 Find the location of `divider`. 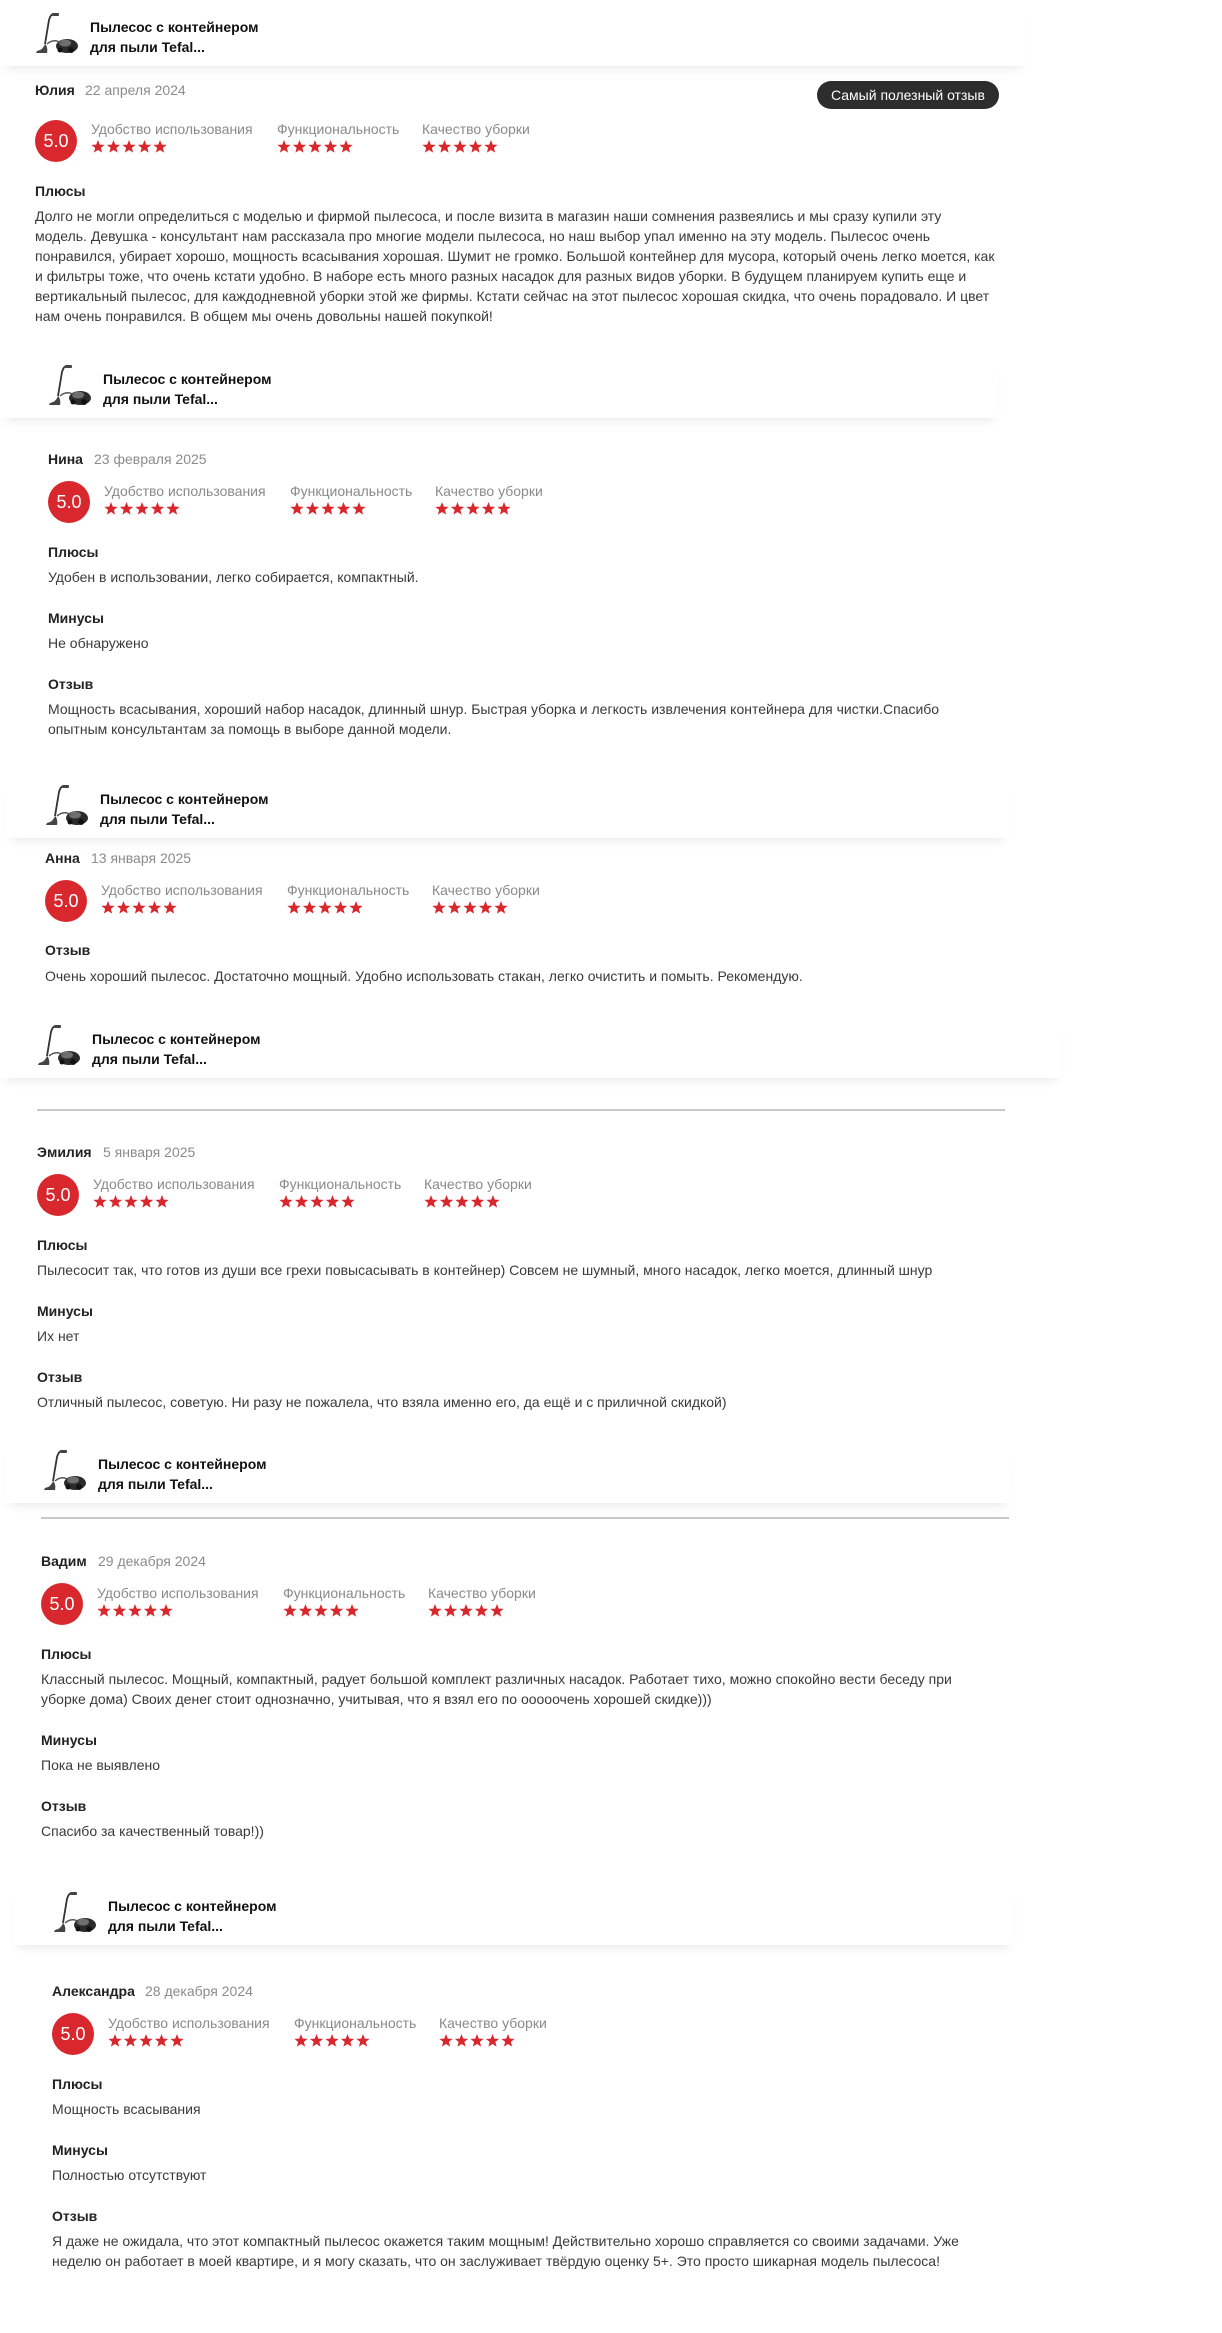

divider is located at coordinates (525, 1518).